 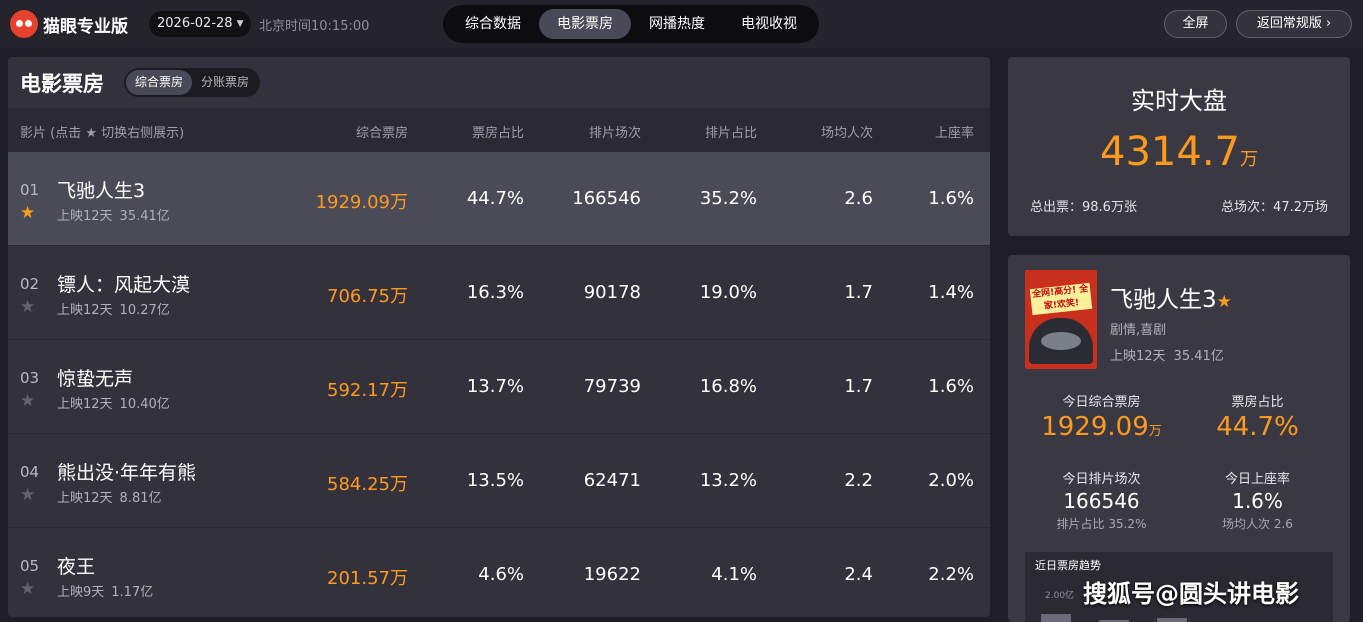 I want to click on col-film: 影片 (点击 ★ 切换右侧展示), so click(x=102, y=133).